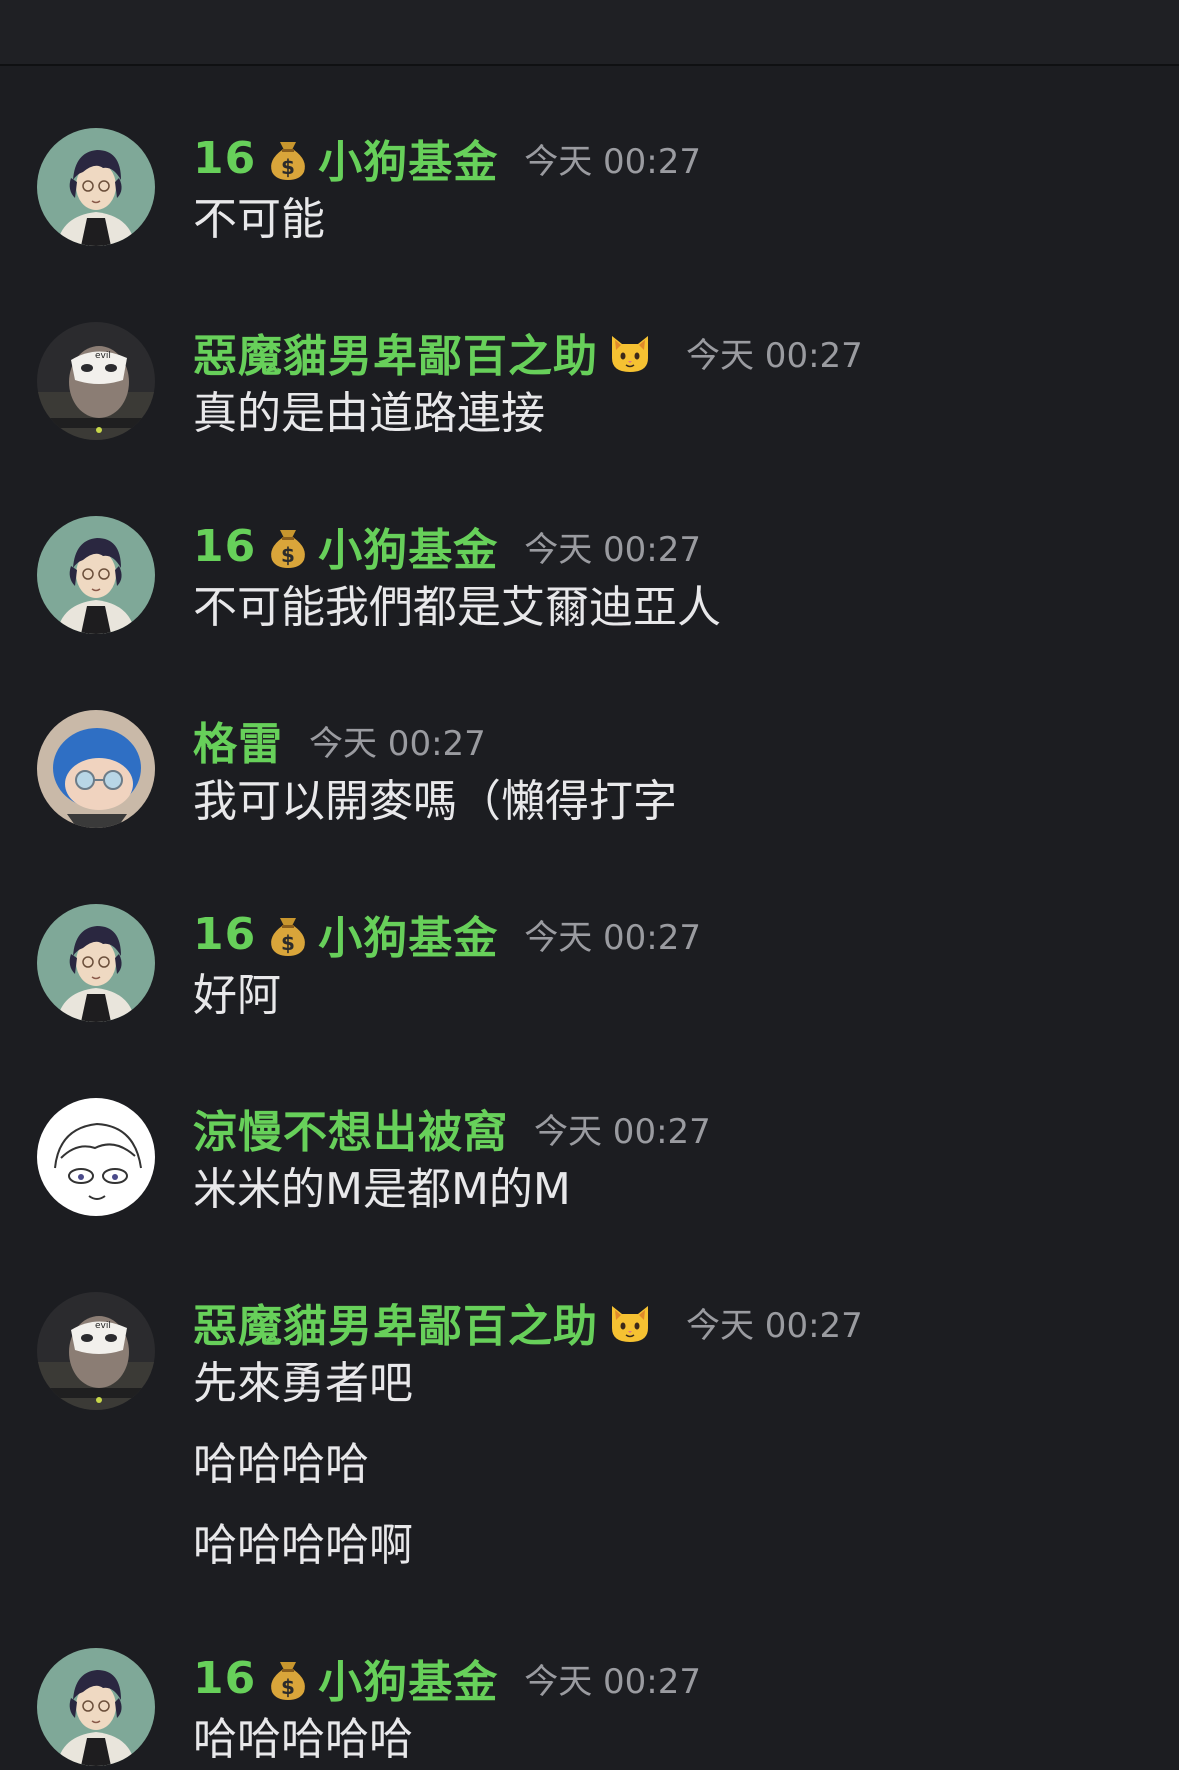 The image size is (1179, 1770). I want to click on message-text: 不可能我們都是艾爾迪亞人, so click(457, 607).